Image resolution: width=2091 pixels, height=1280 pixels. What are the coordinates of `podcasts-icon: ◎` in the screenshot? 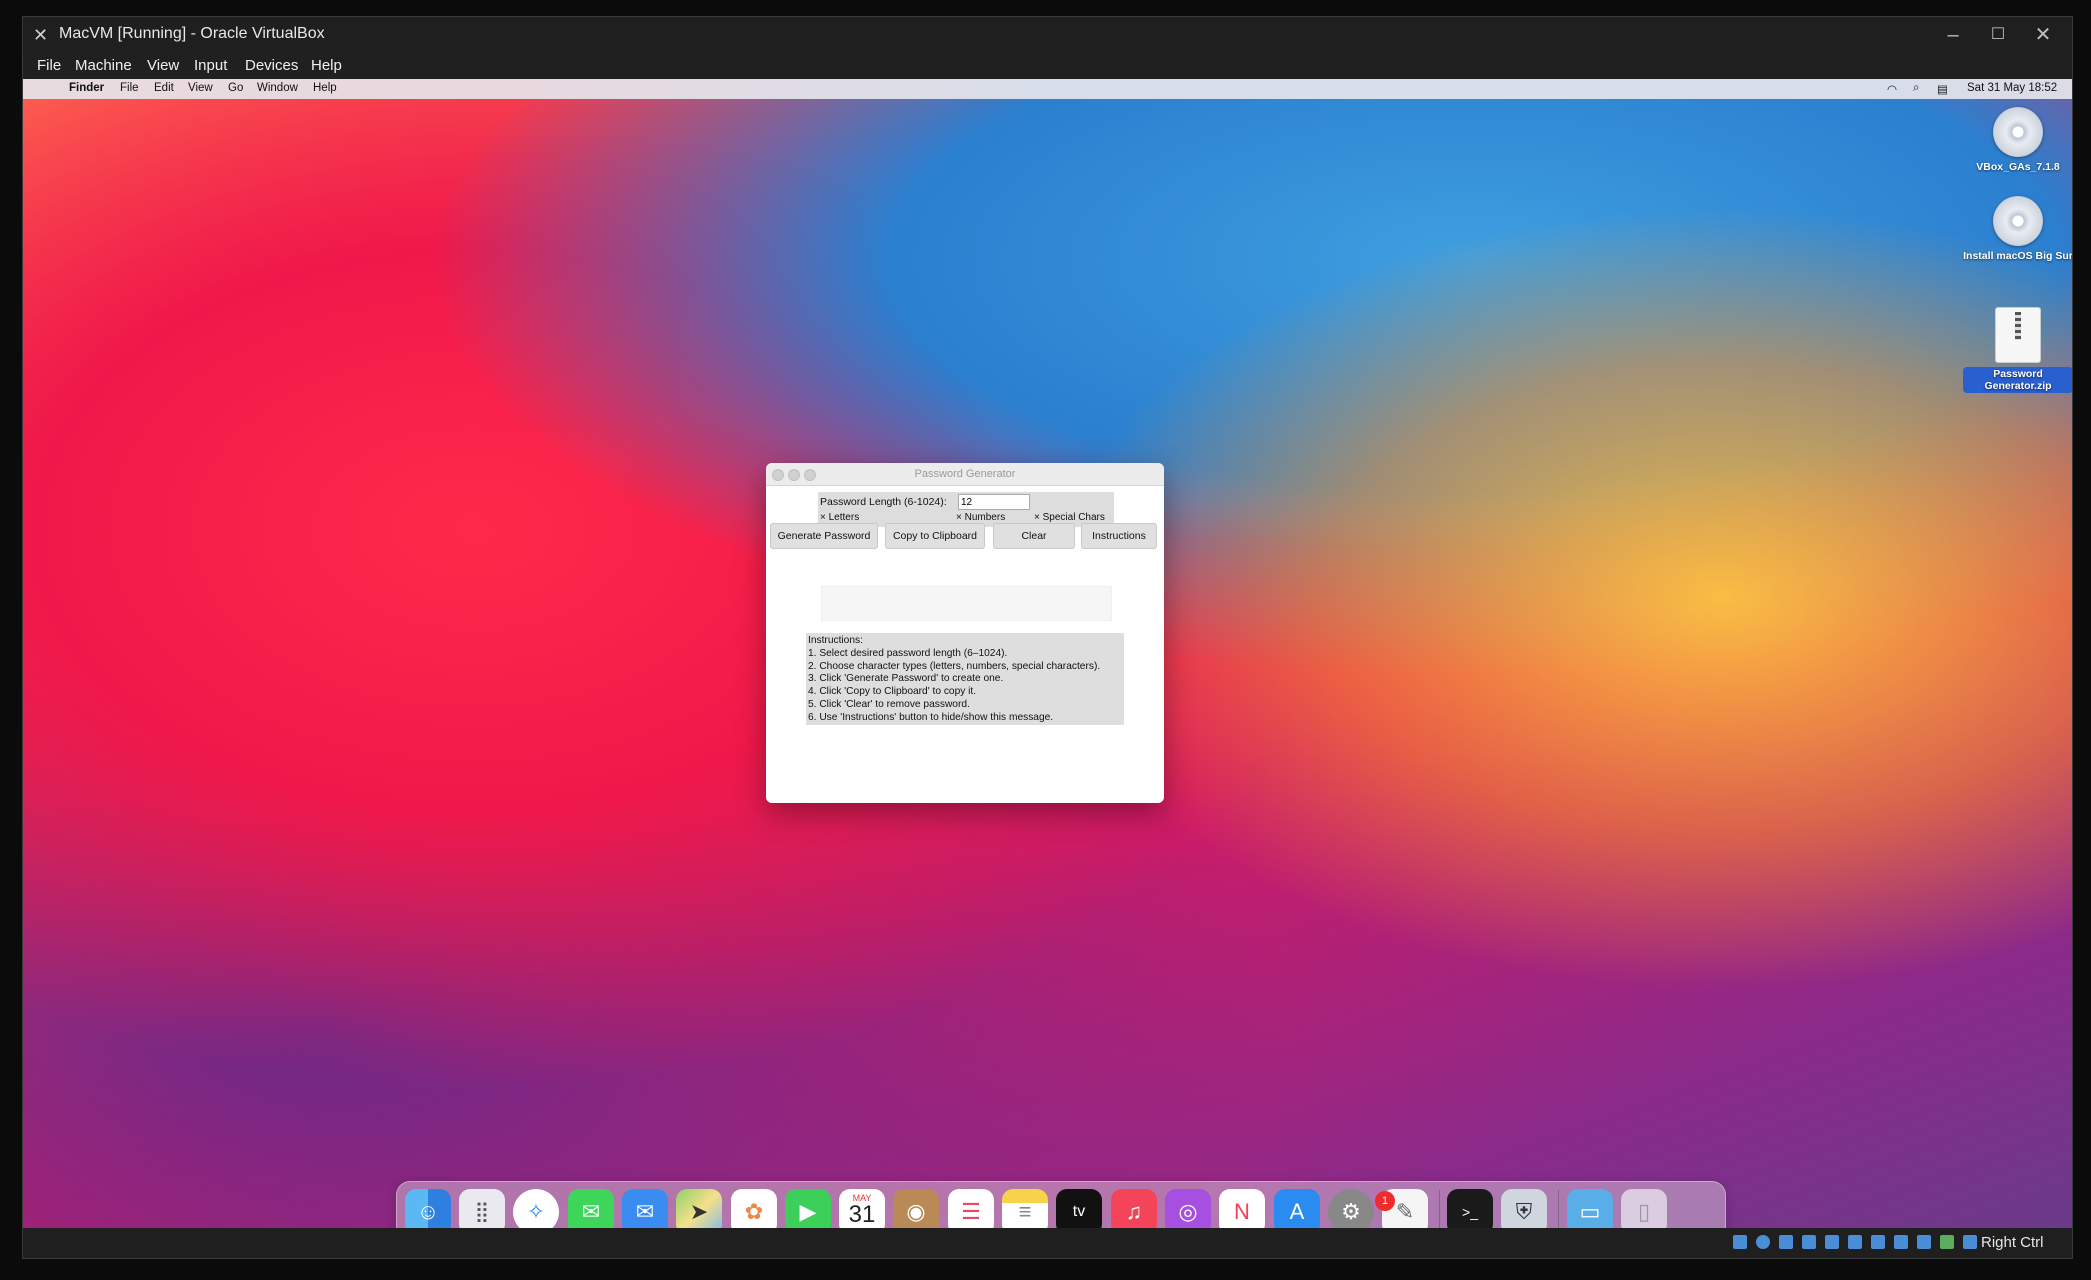 It's located at (1188, 1208).